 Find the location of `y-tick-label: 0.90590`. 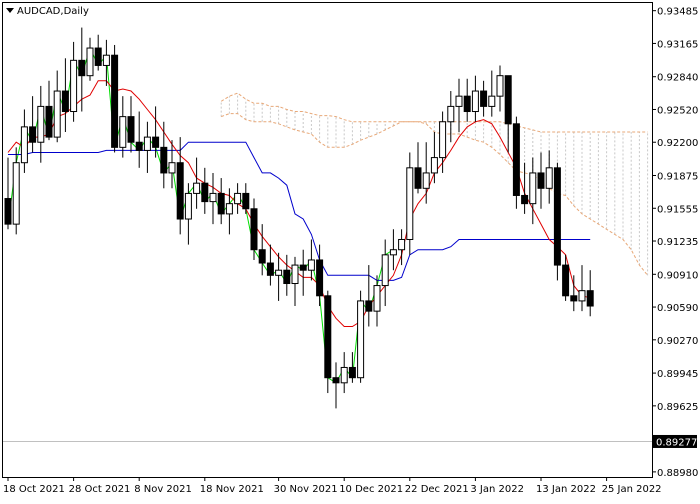

y-tick-label: 0.90590 is located at coordinates (677, 308).